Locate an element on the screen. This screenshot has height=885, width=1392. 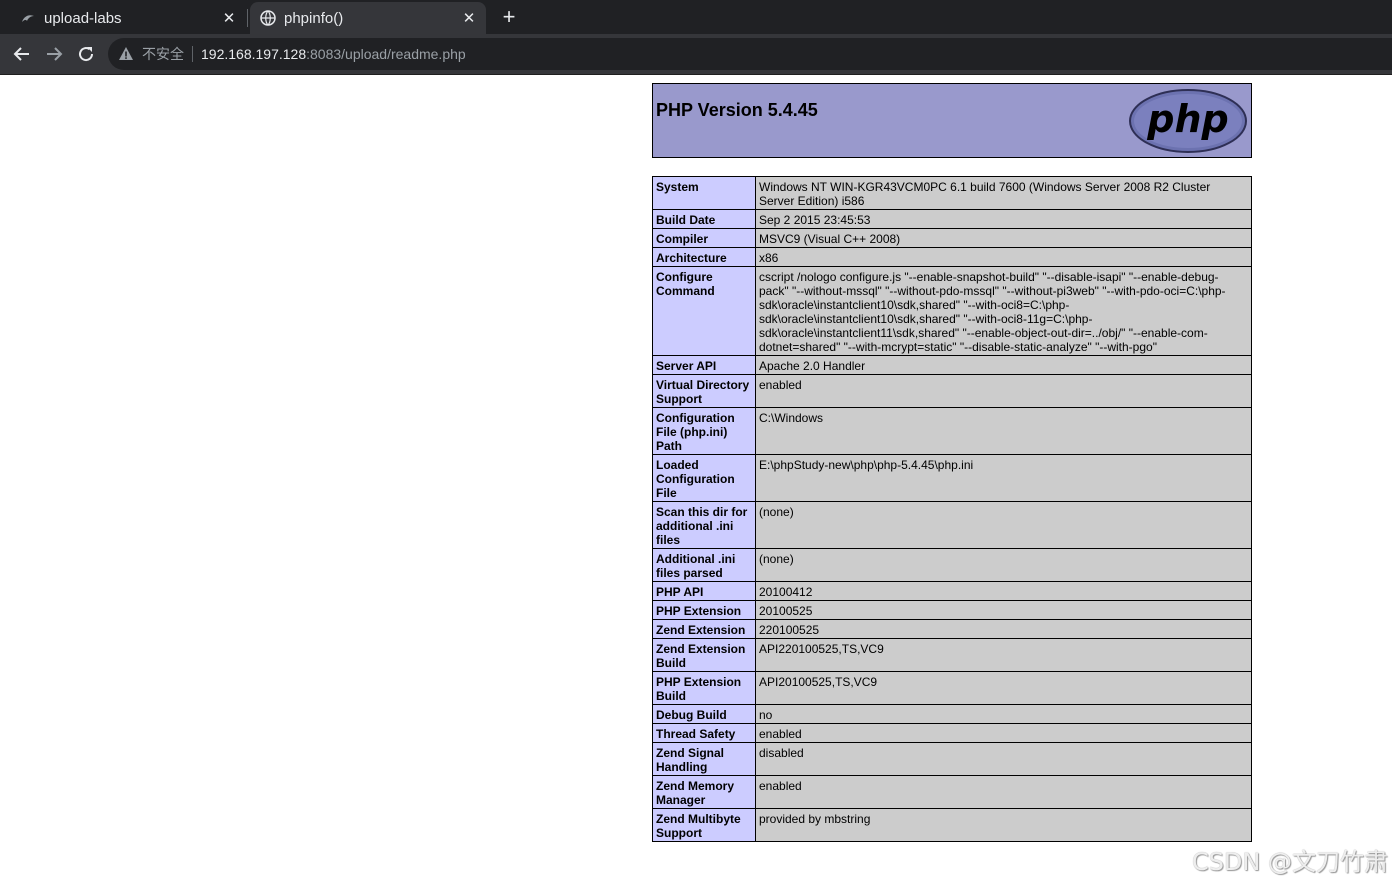
row-key: Debug Build is located at coordinates (704, 714).